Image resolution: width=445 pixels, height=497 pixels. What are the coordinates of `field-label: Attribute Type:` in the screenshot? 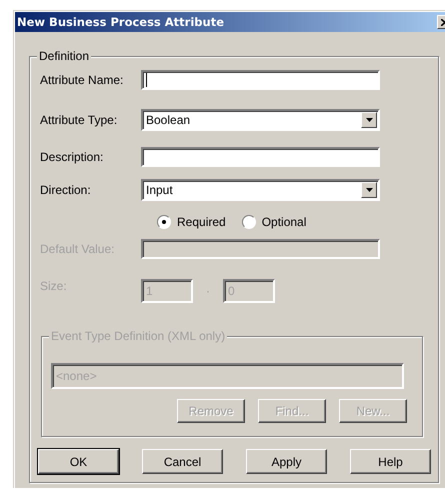 It's located at (79, 120).